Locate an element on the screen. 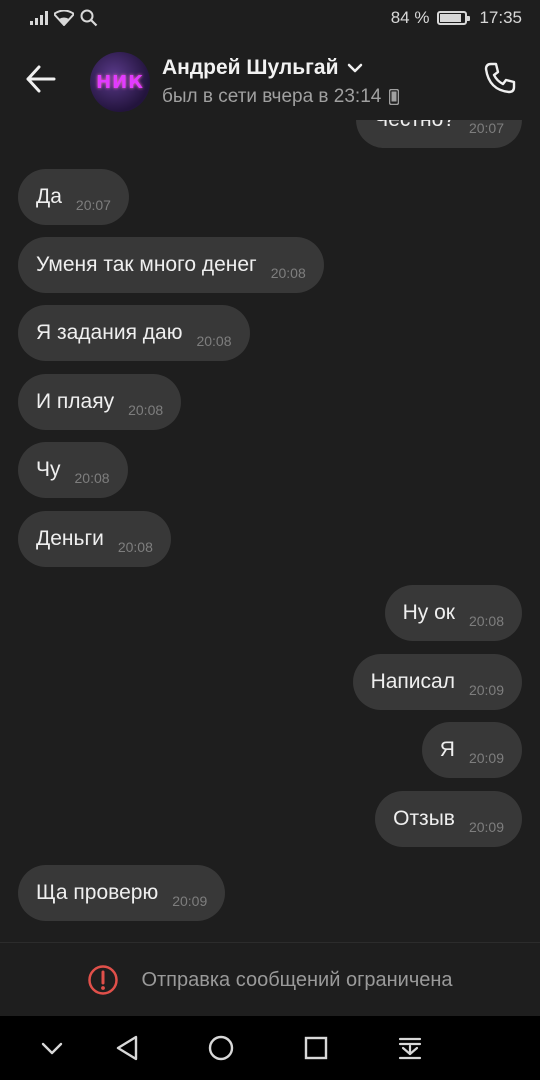 The height and width of the screenshot is (1080, 540). message-bubble-out: Отзыв 20:09 is located at coordinates (448, 819).